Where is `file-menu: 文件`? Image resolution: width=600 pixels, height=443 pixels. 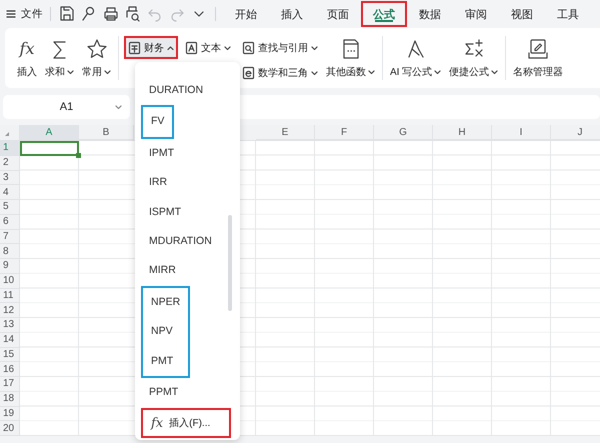
file-menu: 文件 is located at coordinates (32, 14).